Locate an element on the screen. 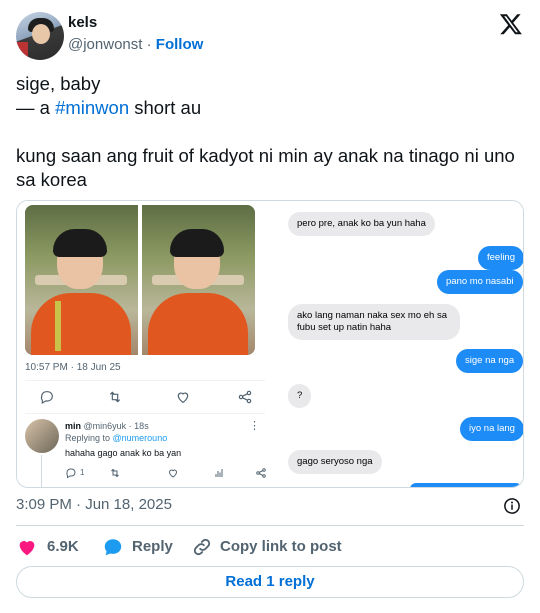 This screenshot has height=613, width=540. tweet-timestamp: 3:09 PM · Jun 18, 2025 is located at coordinates (94, 504).